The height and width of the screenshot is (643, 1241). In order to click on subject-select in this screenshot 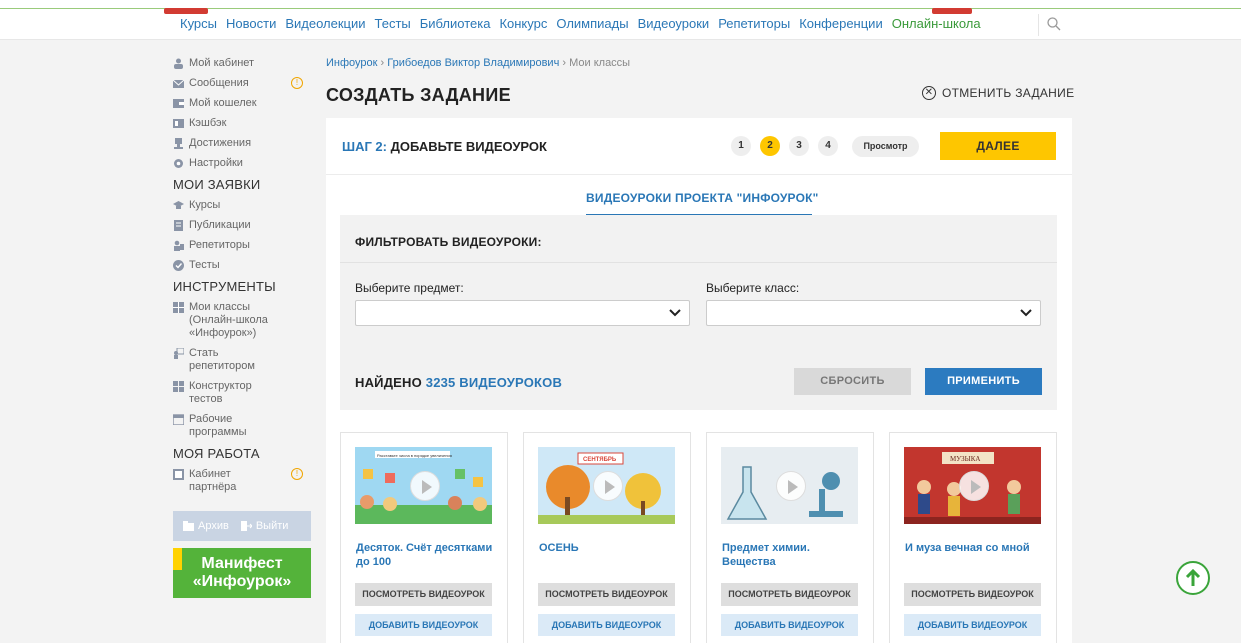, I will do `click(522, 313)`.